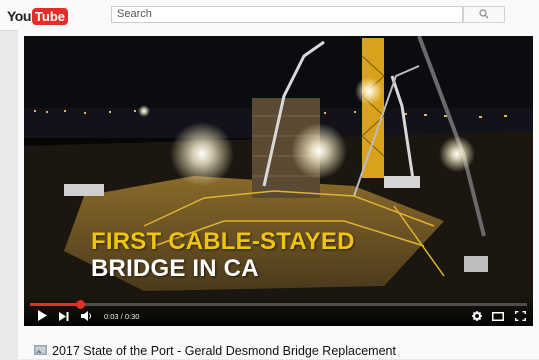 This screenshot has width=539, height=360. I want to click on play-icon, so click(42, 317).